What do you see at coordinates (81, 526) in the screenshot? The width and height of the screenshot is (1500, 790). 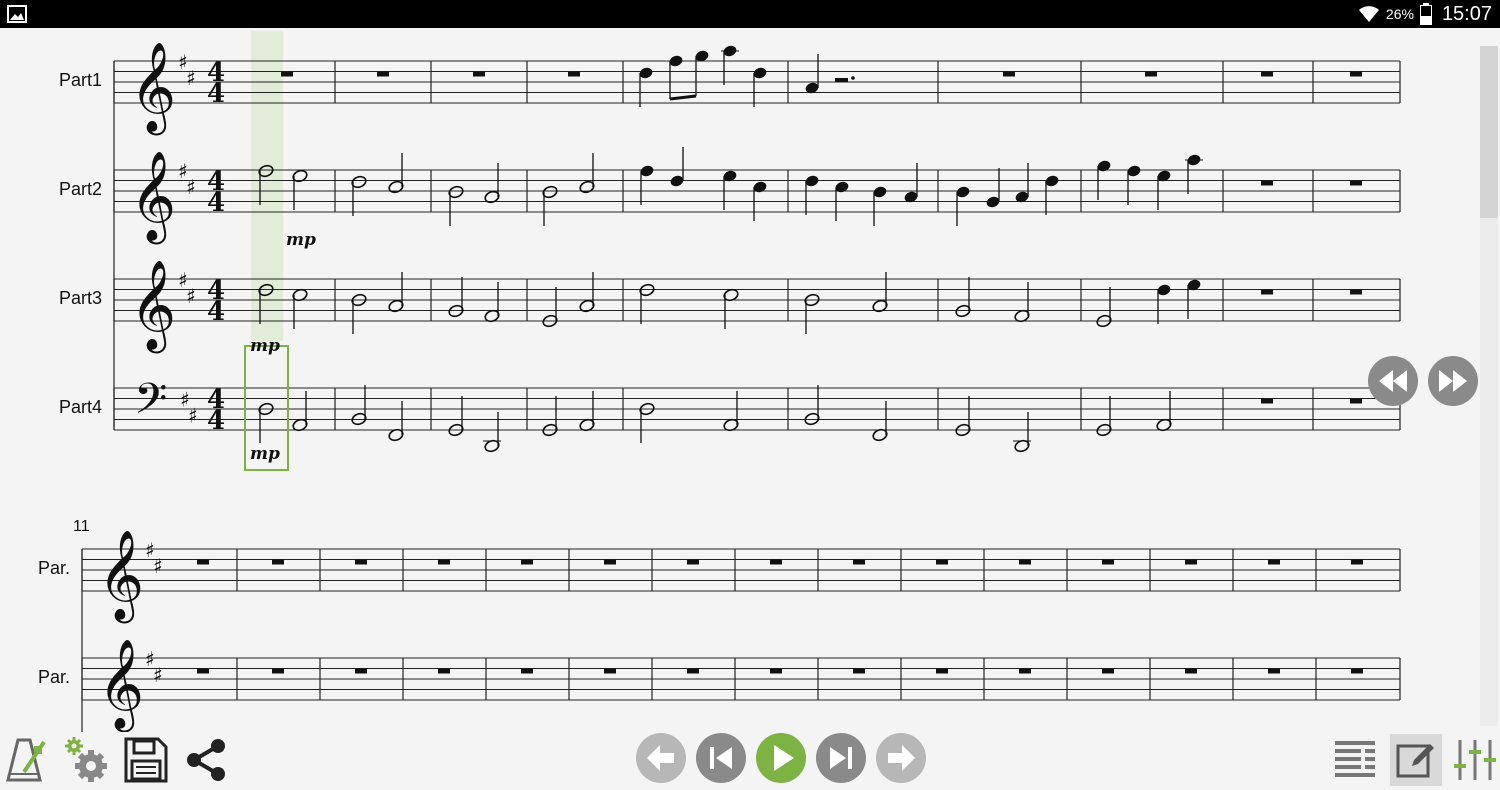 I see `measure-number: 11` at bounding box center [81, 526].